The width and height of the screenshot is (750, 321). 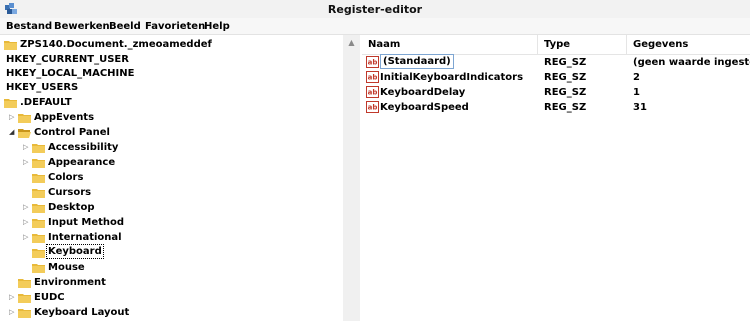 I want to click on tree-item: ▷ AppEvents, so click(x=170, y=117).